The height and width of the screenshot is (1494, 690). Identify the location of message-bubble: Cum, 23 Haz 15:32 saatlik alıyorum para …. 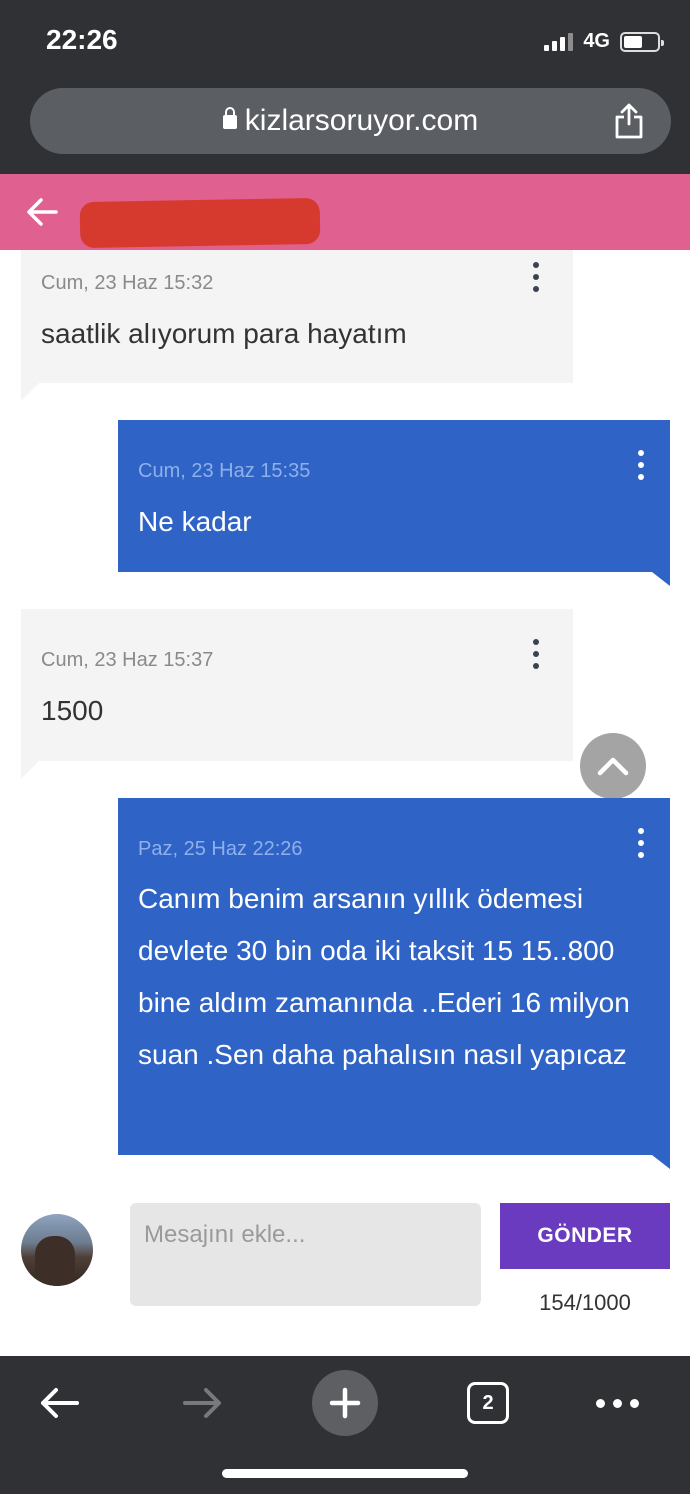
(297, 325).